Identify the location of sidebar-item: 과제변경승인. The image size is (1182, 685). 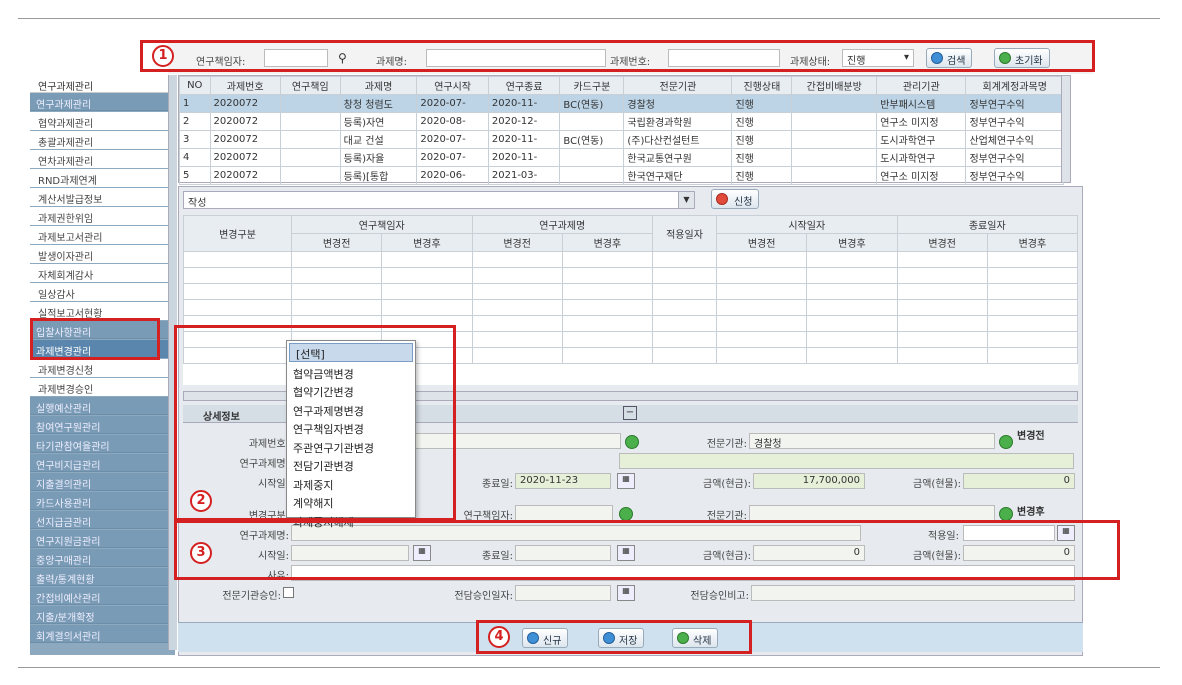
(102, 387).